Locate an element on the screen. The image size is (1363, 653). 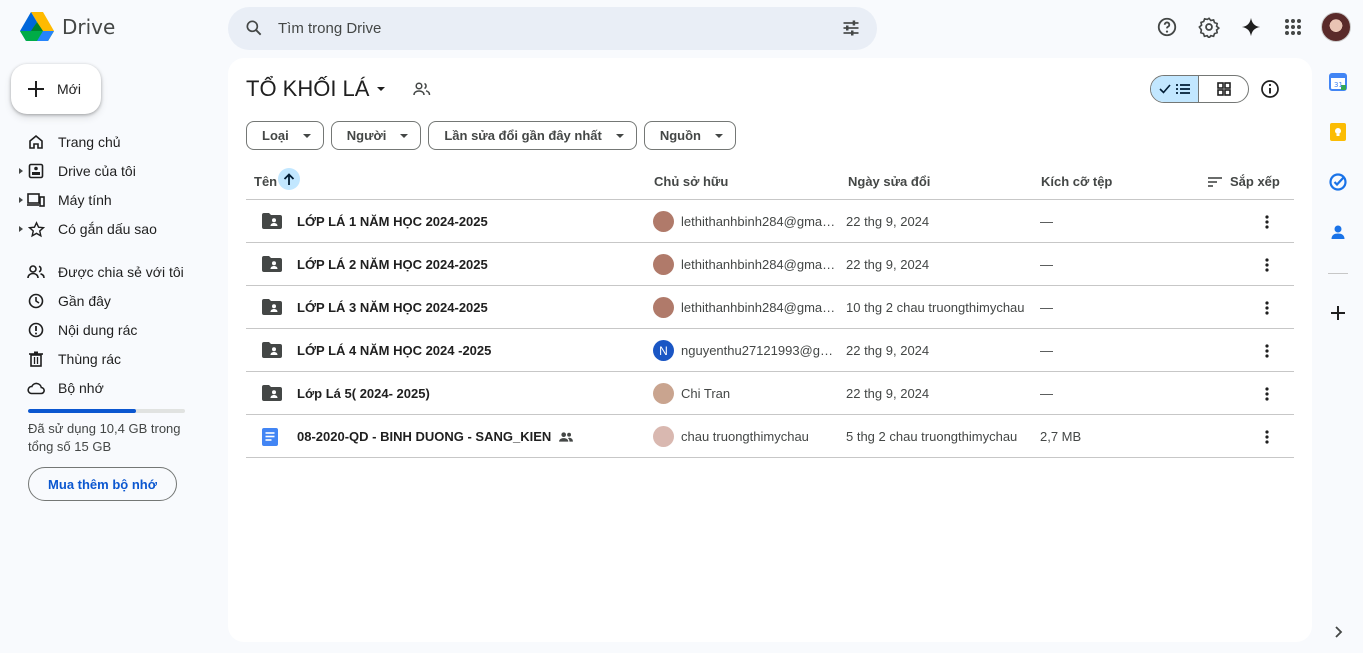
column-size-header: Kích cỡ tệp is located at coordinates (1076, 181).